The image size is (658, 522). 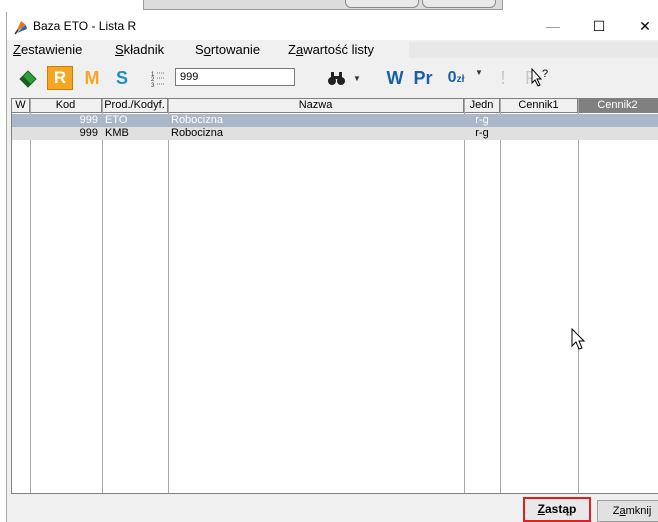 What do you see at coordinates (28, 79) in the screenshot?
I see `eraser-icon` at bounding box center [28, 79].